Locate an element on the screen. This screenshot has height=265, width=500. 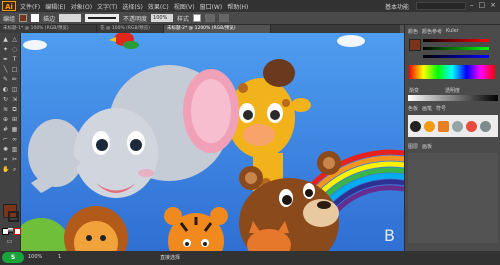
control-bar: 编组 描边 不透明度 100% 样式 is located at coordinates (250, 18).